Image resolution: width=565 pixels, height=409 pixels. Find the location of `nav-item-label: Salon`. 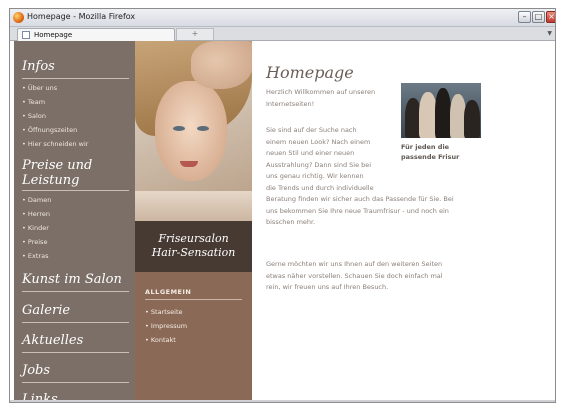

nav-item-label: Salon is located at coordinates (36, 116).